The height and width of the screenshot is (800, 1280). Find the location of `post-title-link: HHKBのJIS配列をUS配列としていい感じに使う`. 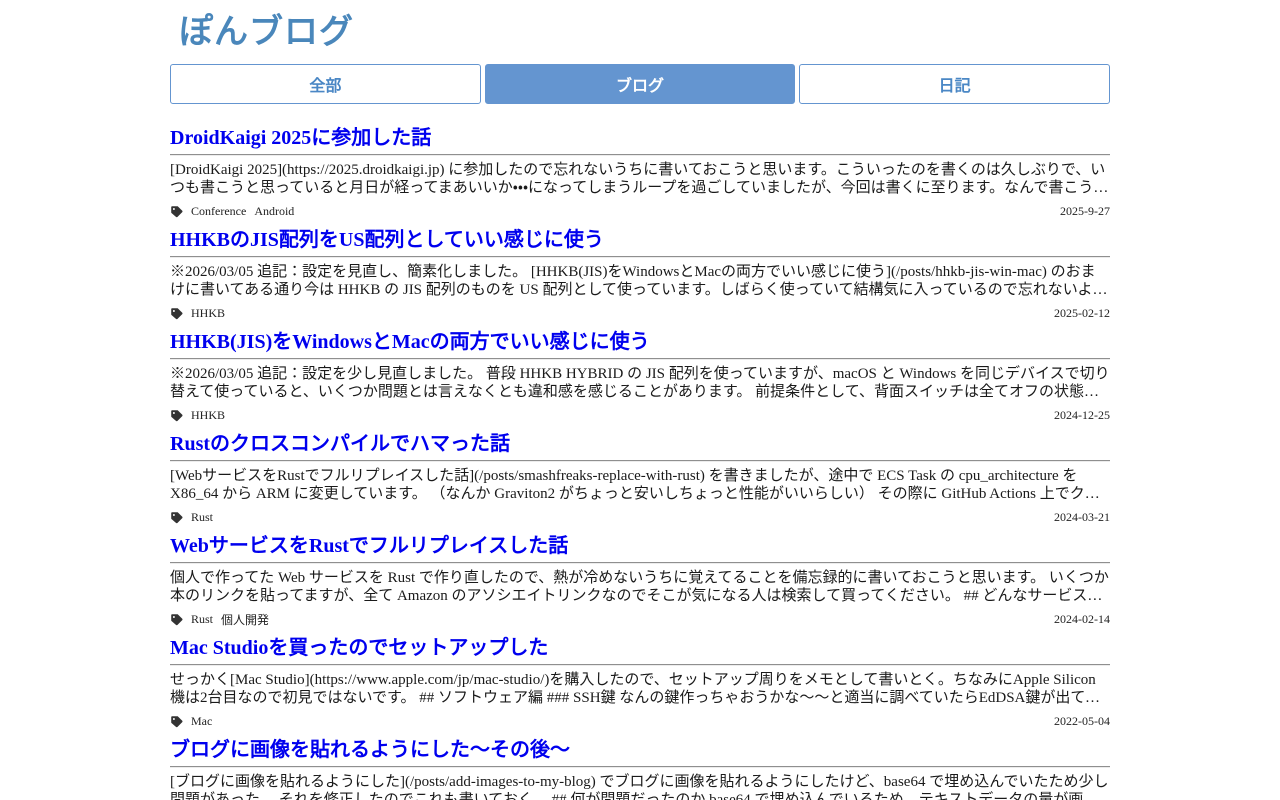

post-title-link: HHKBのJIS配列をUS配列としていい感じに使う is located at coordinates (387, 240).